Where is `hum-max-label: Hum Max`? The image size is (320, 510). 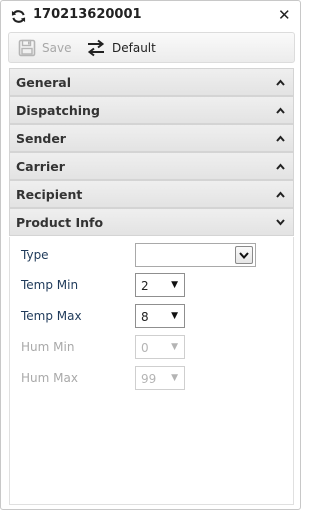
hum-max-label: Hum Max is located at coordinates (49, 378).